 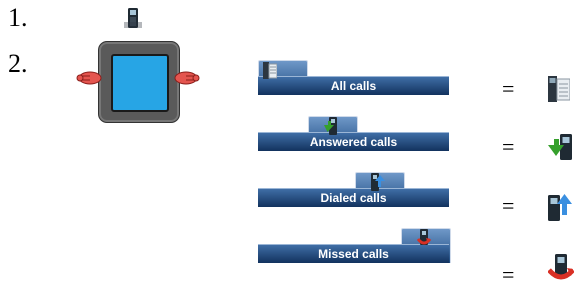 What do you see at coordinates (353, 198) in the screenshot?
I see `tab-label-dialed-calls: Dialed calls` at bounding box center [353, 198].